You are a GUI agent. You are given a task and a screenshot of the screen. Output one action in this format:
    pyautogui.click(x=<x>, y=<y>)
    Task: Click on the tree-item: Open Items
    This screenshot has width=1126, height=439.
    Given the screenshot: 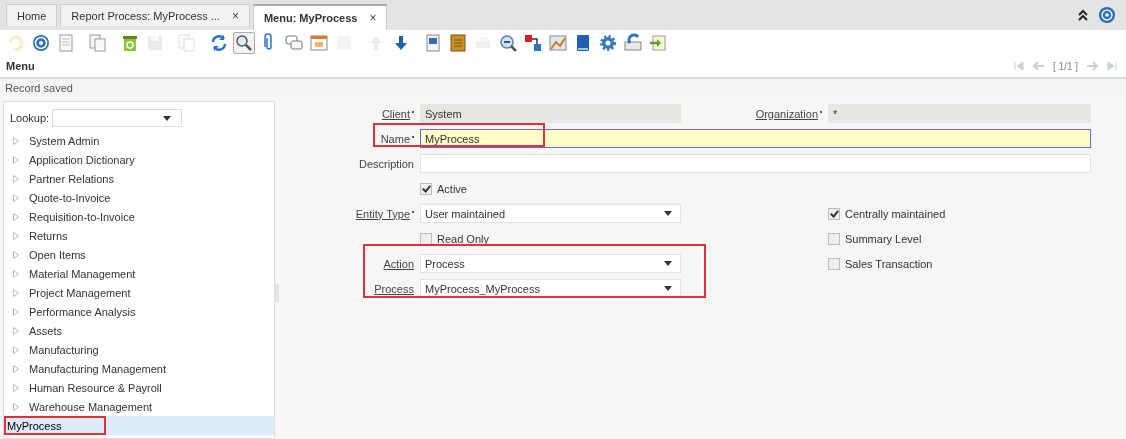 What is the action you would take?
    pyautogui.click(x=139, y=254)
    